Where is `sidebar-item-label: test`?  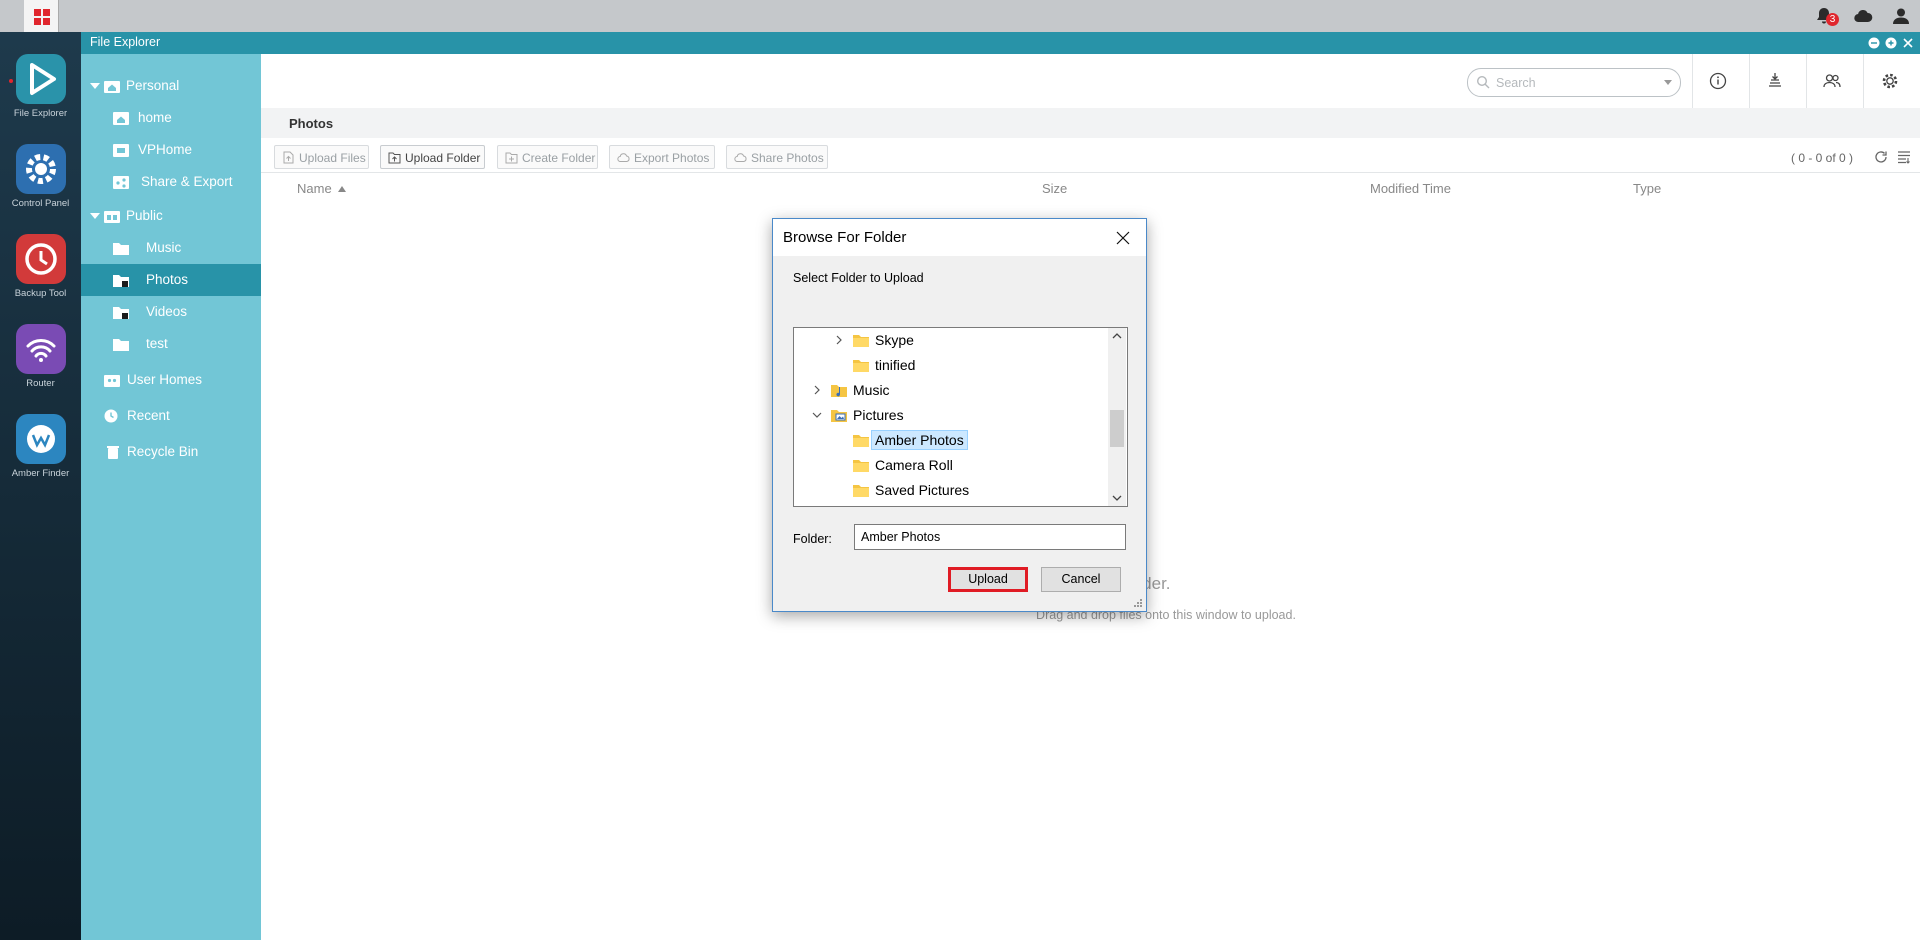 sidebar-item-label: test is located at coordinates (157, 343).